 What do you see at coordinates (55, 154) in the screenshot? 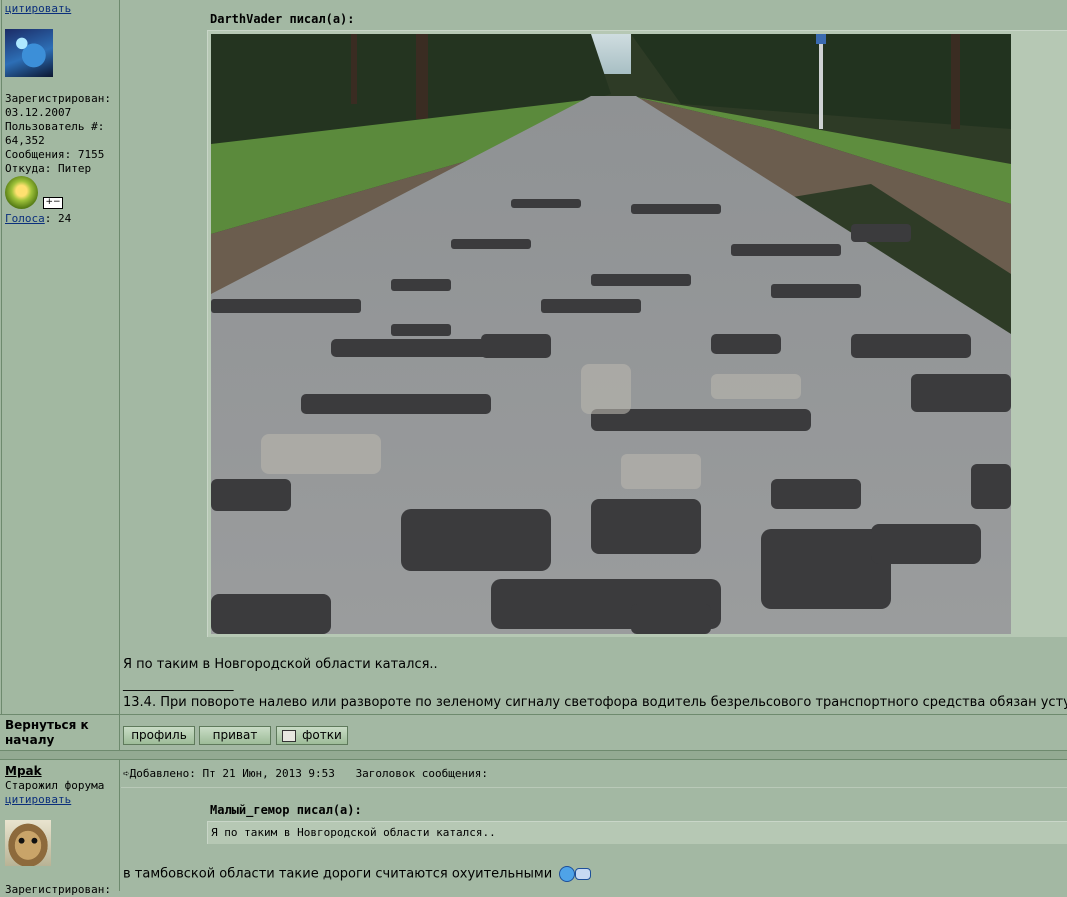
I see `post1-messages-count: Сообщения: 7155` at bounding box center [55, 154].